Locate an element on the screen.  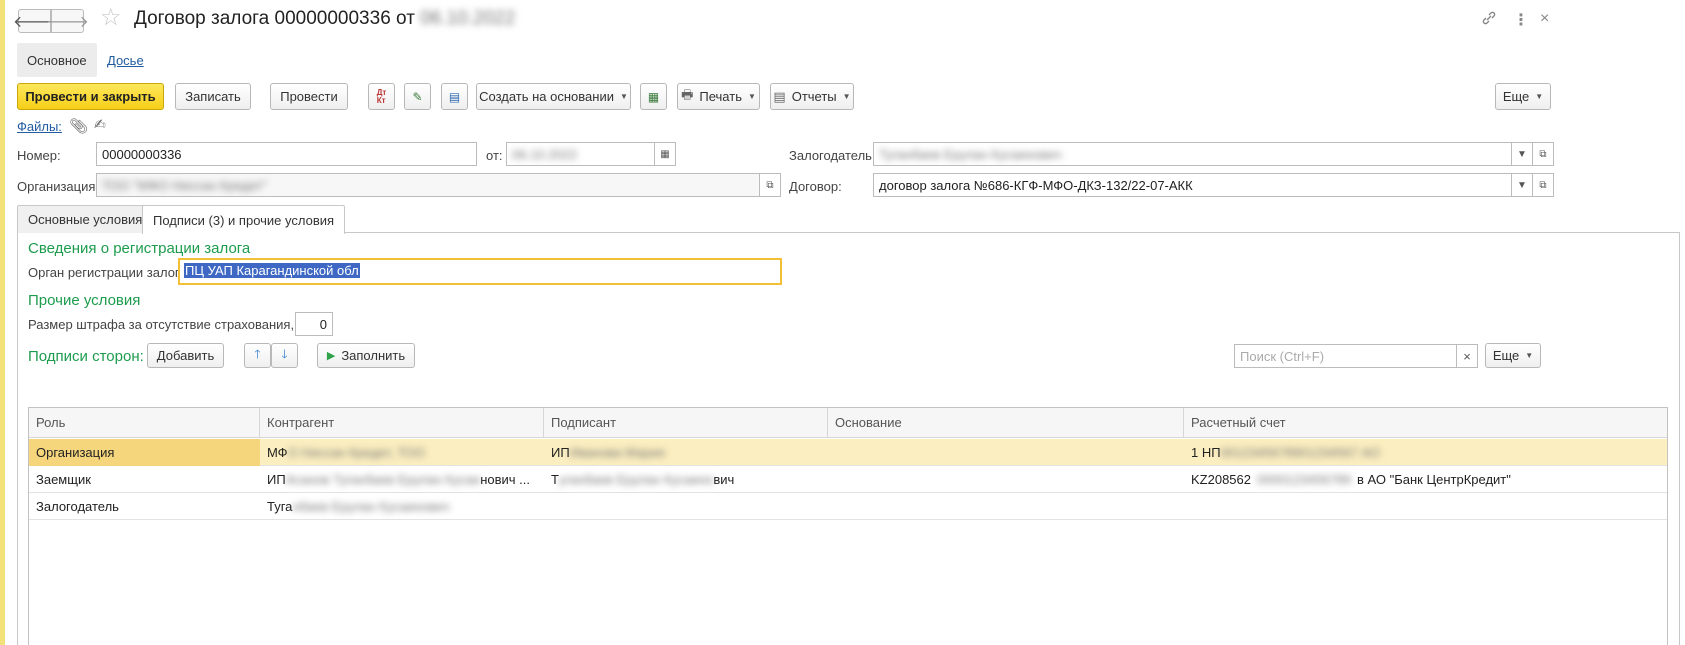
number-label: Номер: is located at coordinates (39, 155).